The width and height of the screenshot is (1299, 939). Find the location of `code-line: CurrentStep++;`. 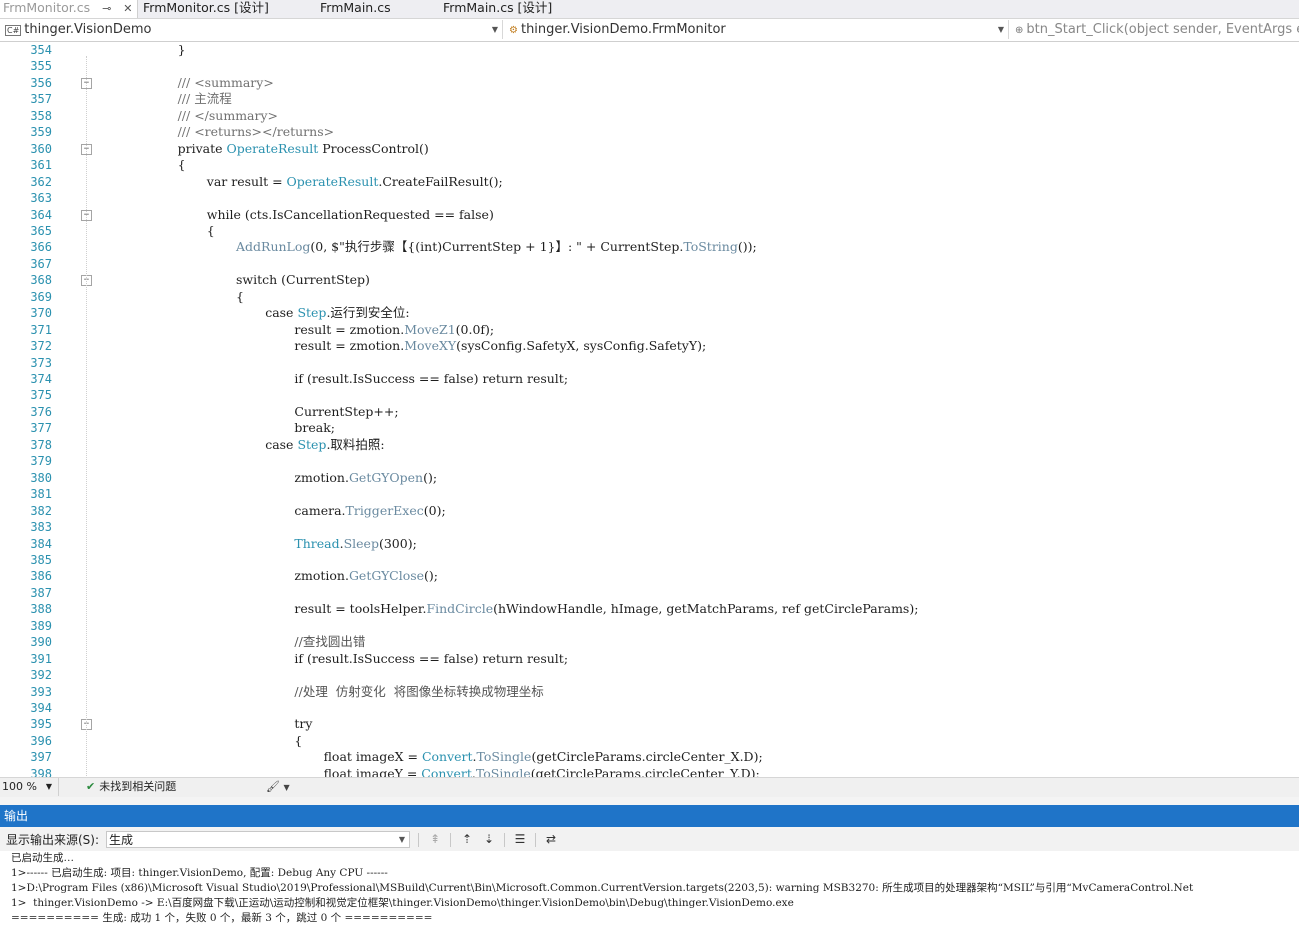

code-line: CurrentStep++; is located at coordinates (346, 412).